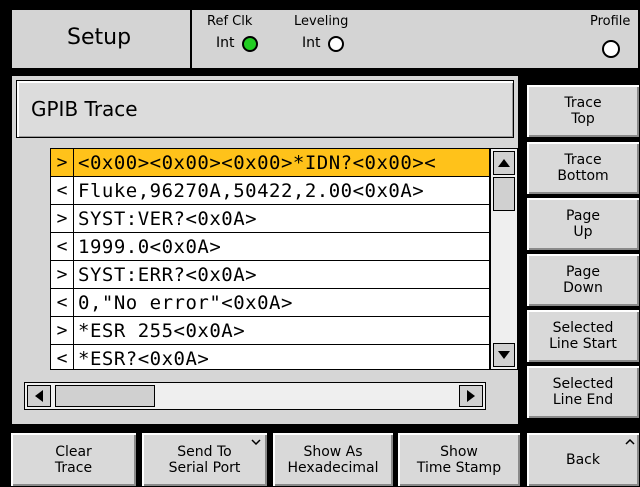 The height and width of the screenshot is (487, 640). I want to click on chevron-up-icon, so click(630, 442).